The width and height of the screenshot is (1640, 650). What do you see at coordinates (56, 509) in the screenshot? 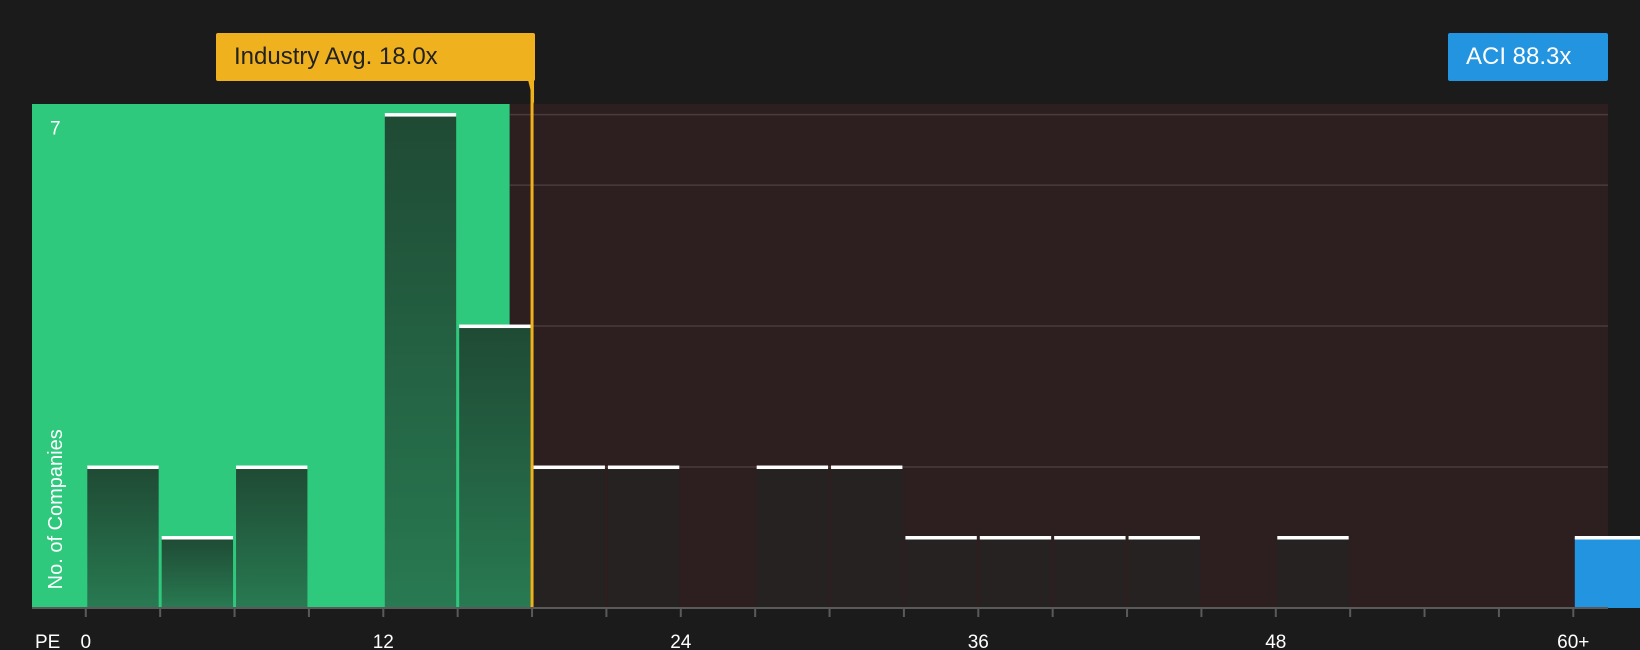
I see `y-axis-label: No. of Companies` at bounding box center [56, 509].